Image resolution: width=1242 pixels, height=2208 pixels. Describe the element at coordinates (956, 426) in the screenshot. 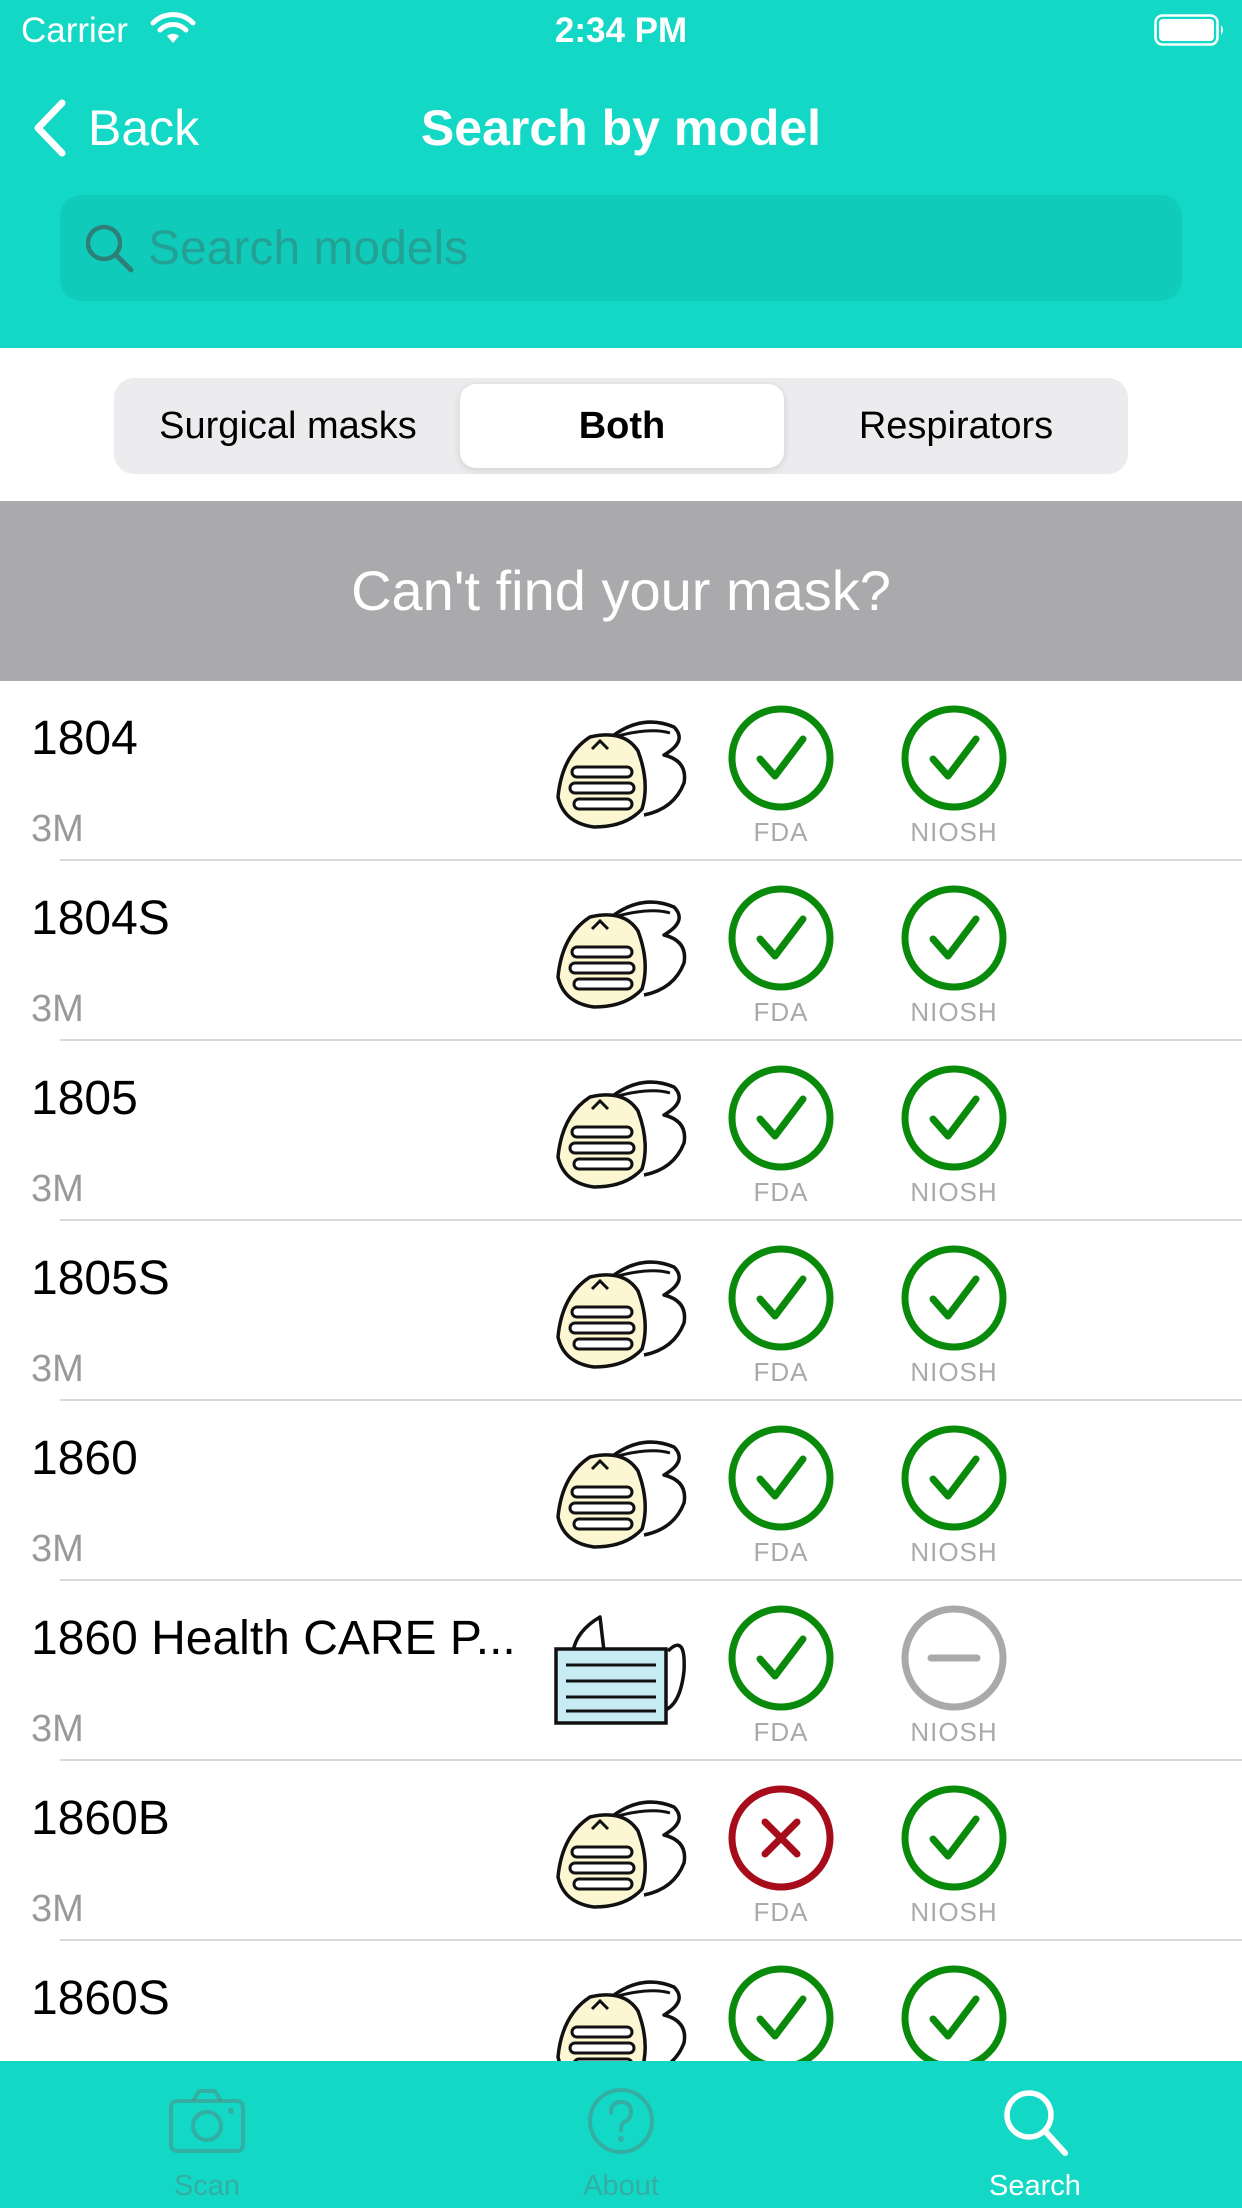

I see `segment-respirators: Respirators` at that location.